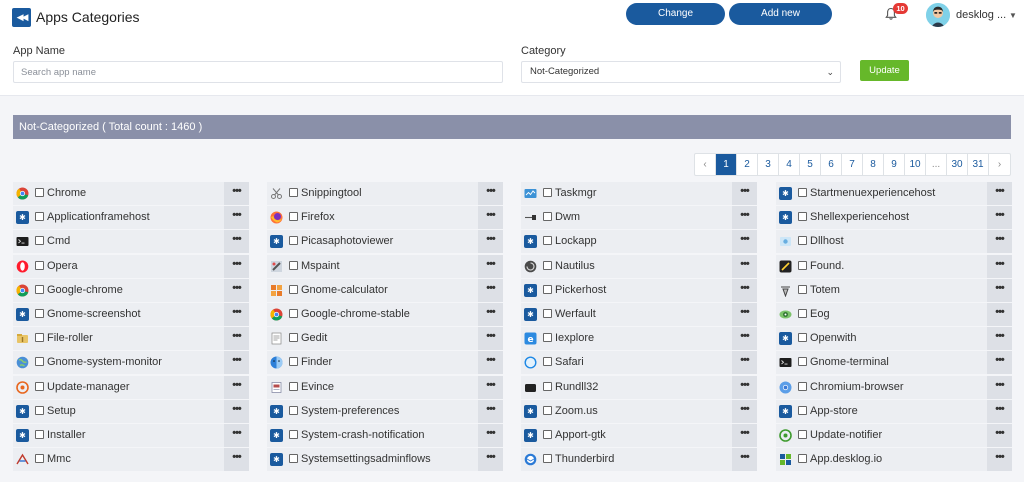 Image resolution: width=1024 pixels, height=482 pixels. What do you see at coordinates (705, 164) in the screenshot?
I see `prev-page-button: ‹` at bounding box center [705, 164].